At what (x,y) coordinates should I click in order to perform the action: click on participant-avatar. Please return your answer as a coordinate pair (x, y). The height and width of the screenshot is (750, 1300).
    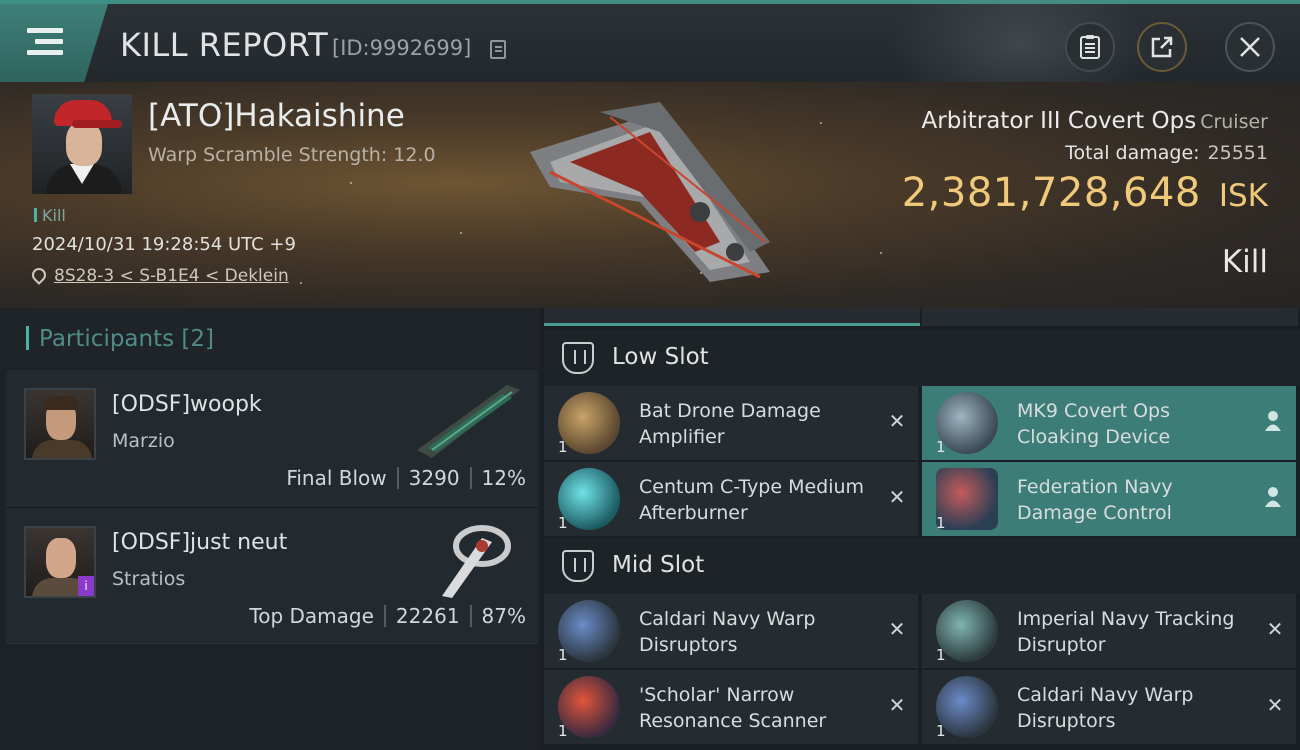
    Looking at the image, I should click on (60, 424).